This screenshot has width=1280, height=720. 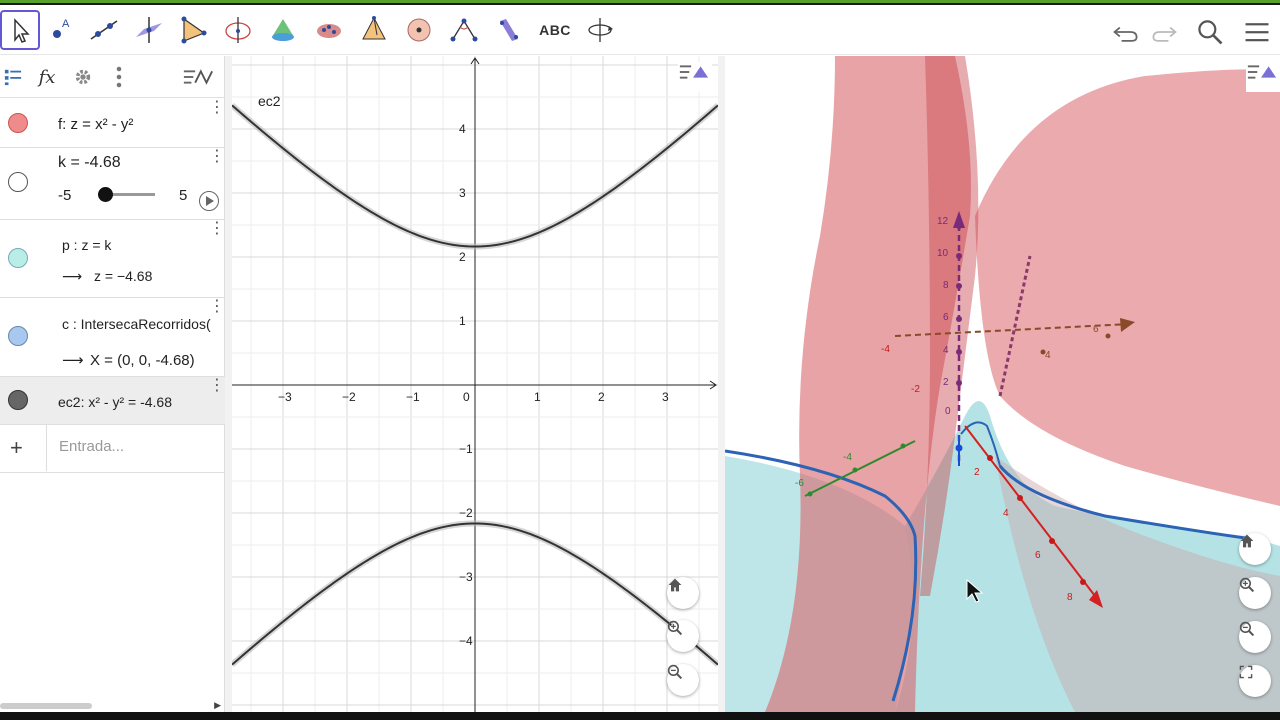 What do you see at coordinates (46, 706) in the screenshot?
I see `scroll-thumb` at bounding box center [46, 706].